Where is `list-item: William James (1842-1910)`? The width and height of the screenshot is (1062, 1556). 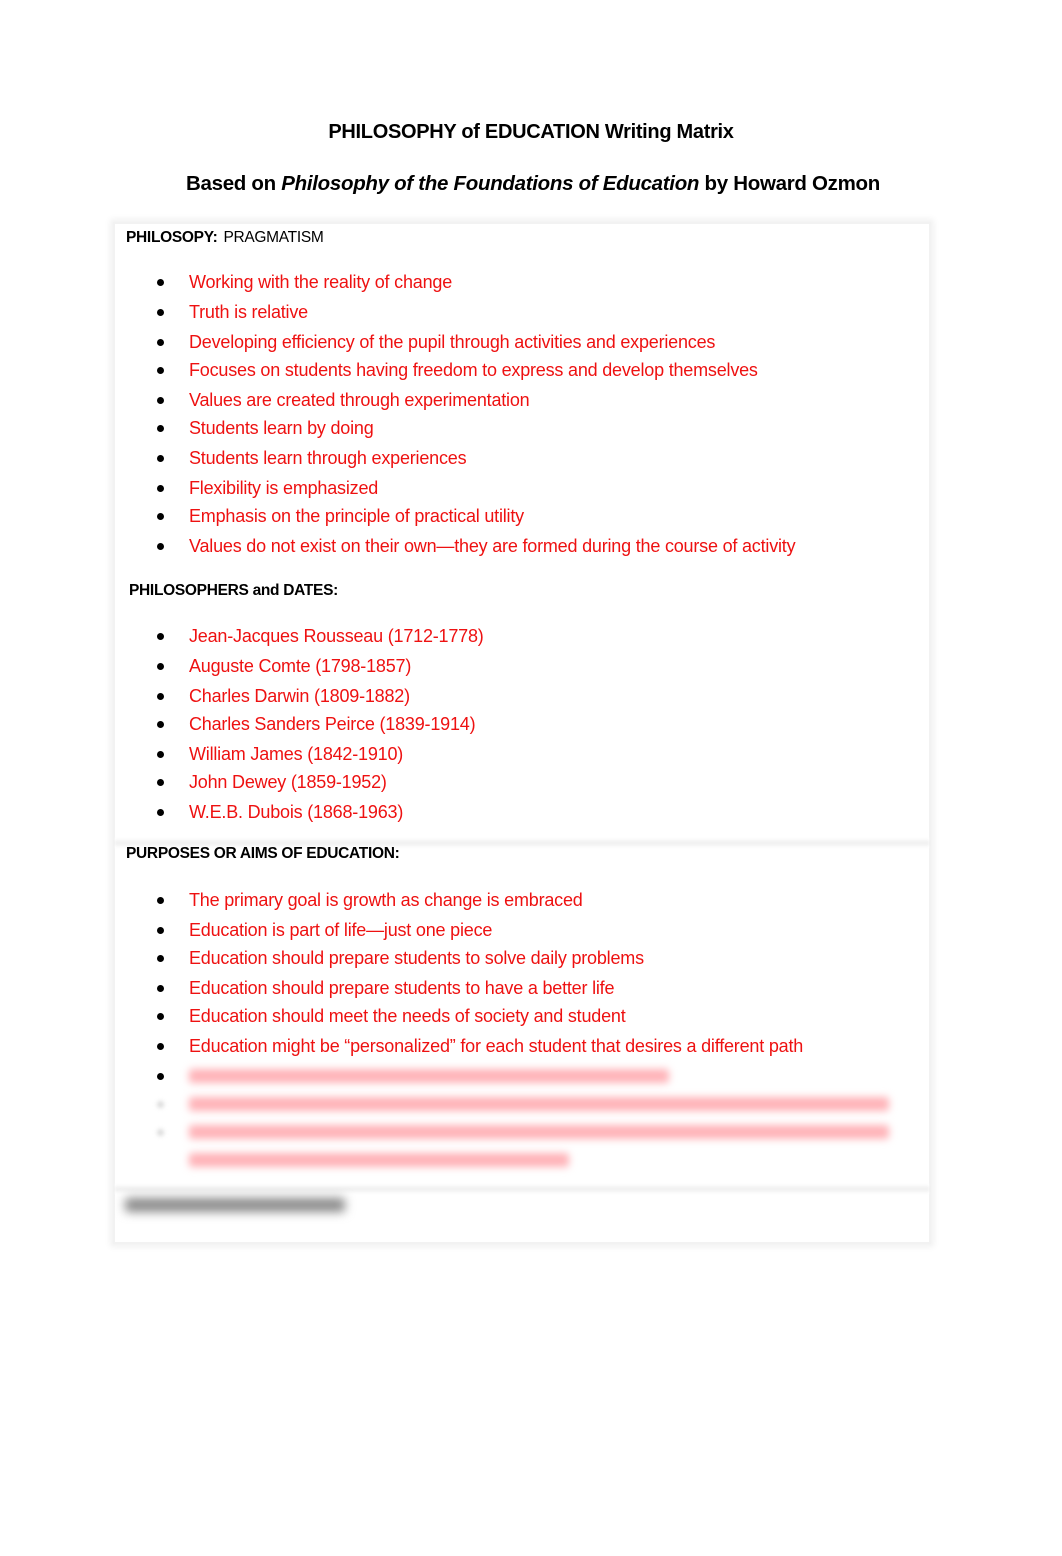
list-item: William James (1842-1910) is located at coordinates (319, 754).